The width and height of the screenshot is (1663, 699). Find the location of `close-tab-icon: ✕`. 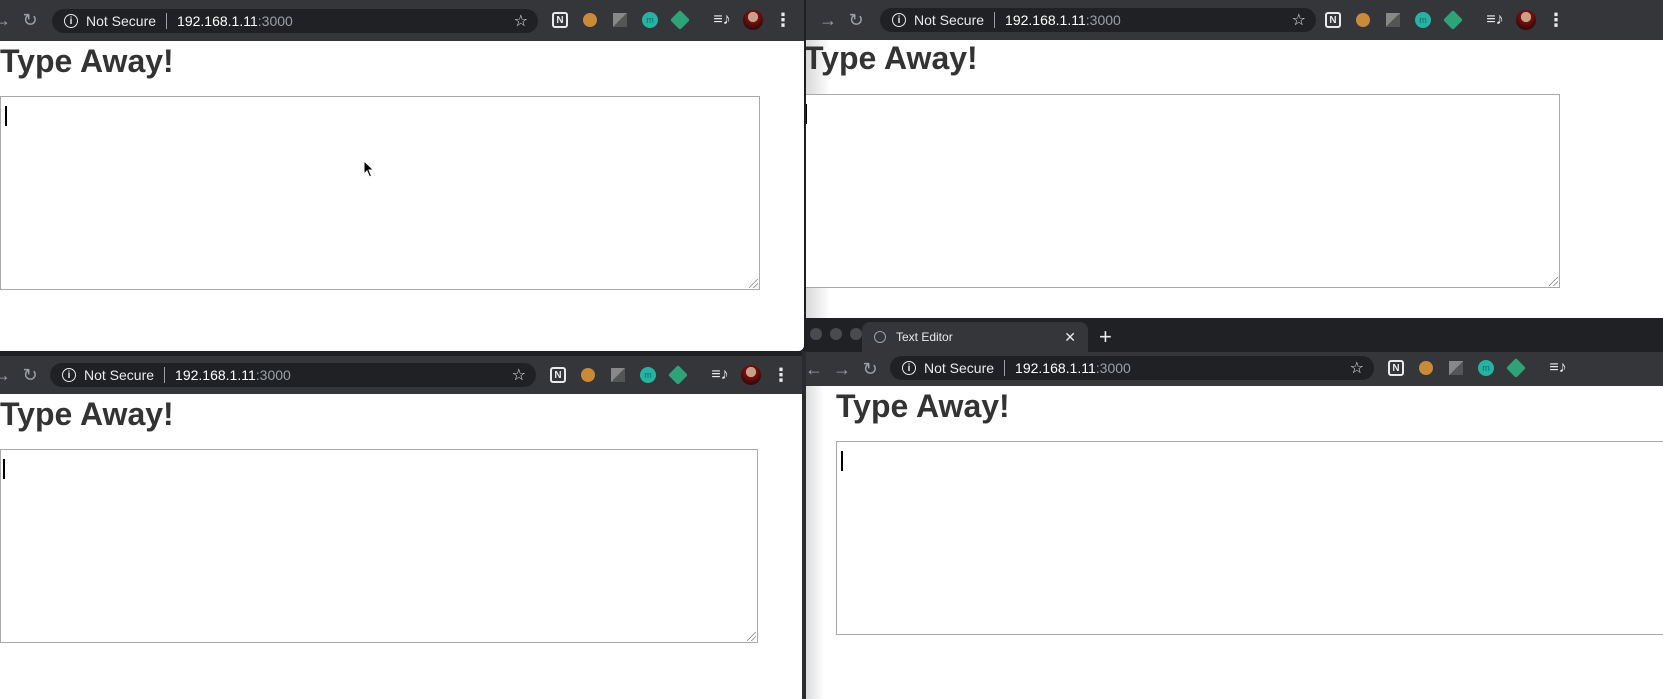

close-tab-icon: ✕ is located at coordinates (1070, 337).